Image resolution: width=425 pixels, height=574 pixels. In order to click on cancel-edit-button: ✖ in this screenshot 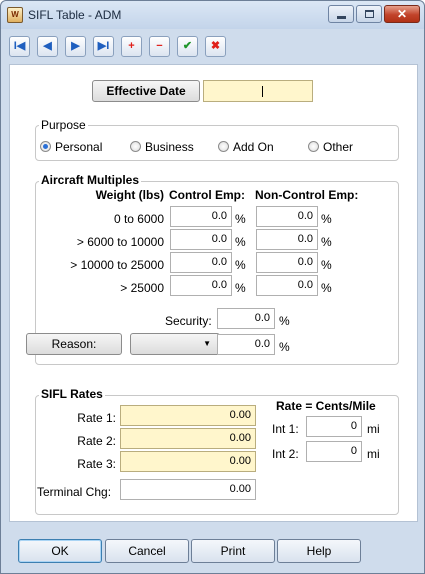, I will do `click(215, 46)`.